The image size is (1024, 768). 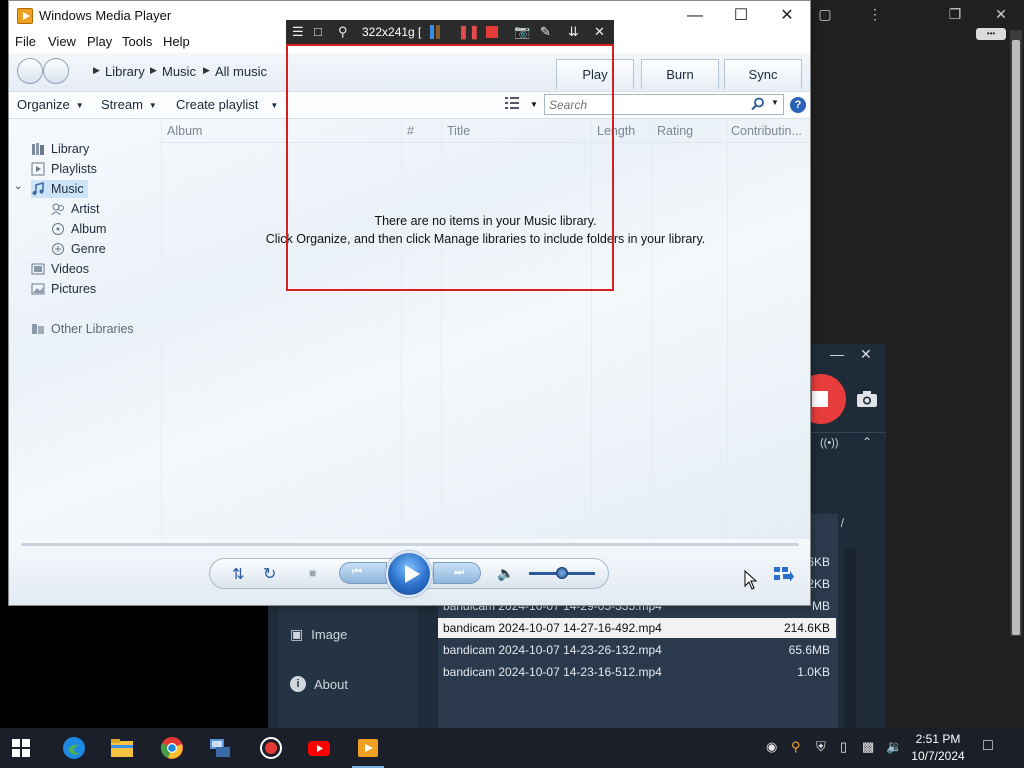 I want to click on audio-icon: ((•)), so click(x=829, y=443).